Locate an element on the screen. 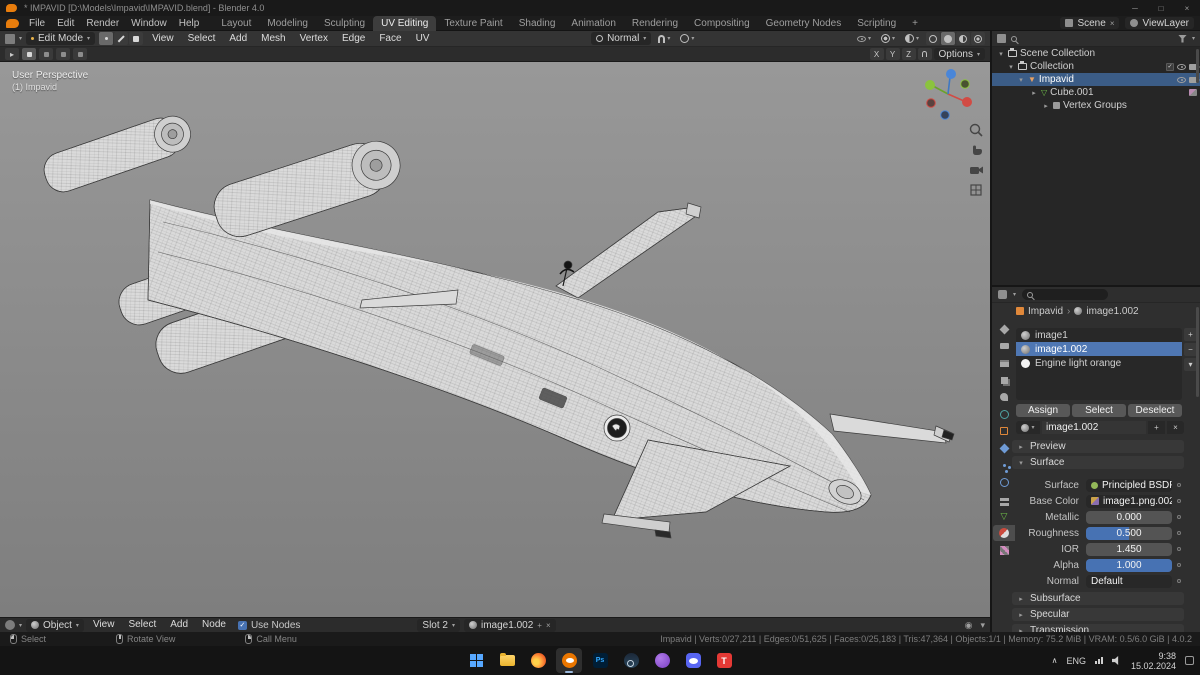 The image size is (1200, 675). breadcrumb-material: image1.002 is located at coordinates (1112, 311).